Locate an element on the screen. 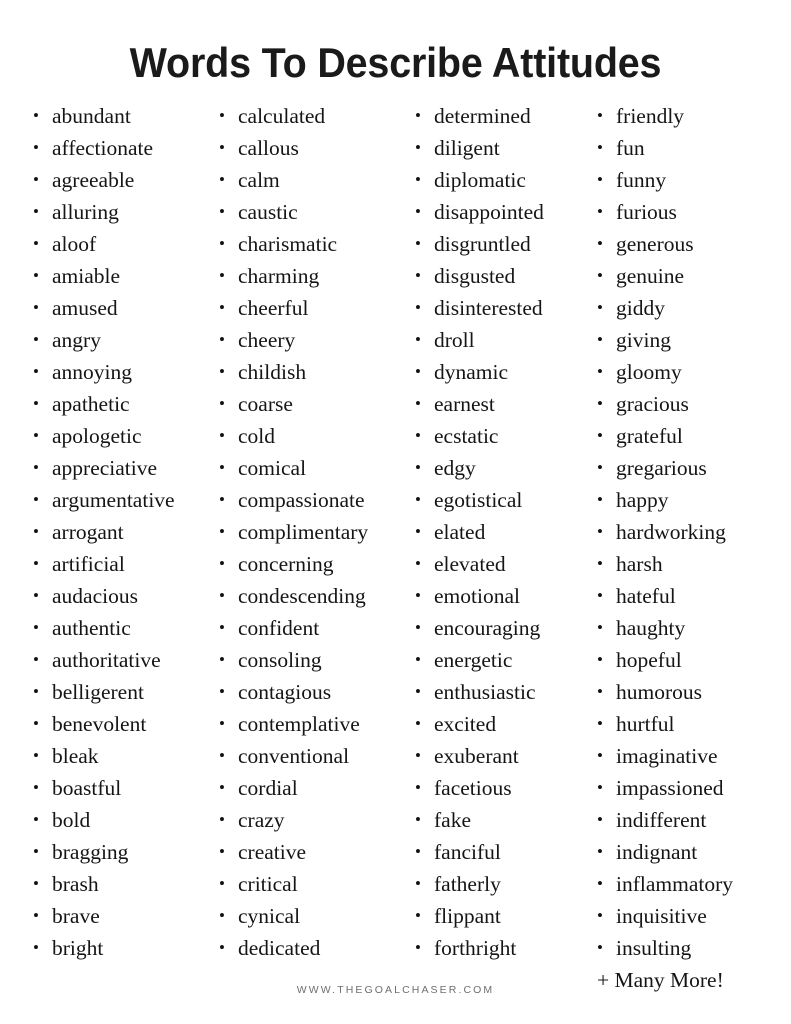 The width and height of the screenshot is (791, 1024). word-list-item: concerning is located at coordinates (311, 564).